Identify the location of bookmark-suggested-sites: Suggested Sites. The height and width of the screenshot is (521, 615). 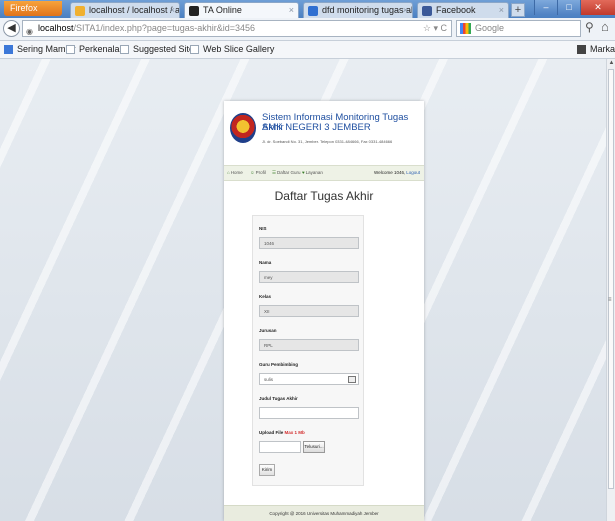
(159, 49).